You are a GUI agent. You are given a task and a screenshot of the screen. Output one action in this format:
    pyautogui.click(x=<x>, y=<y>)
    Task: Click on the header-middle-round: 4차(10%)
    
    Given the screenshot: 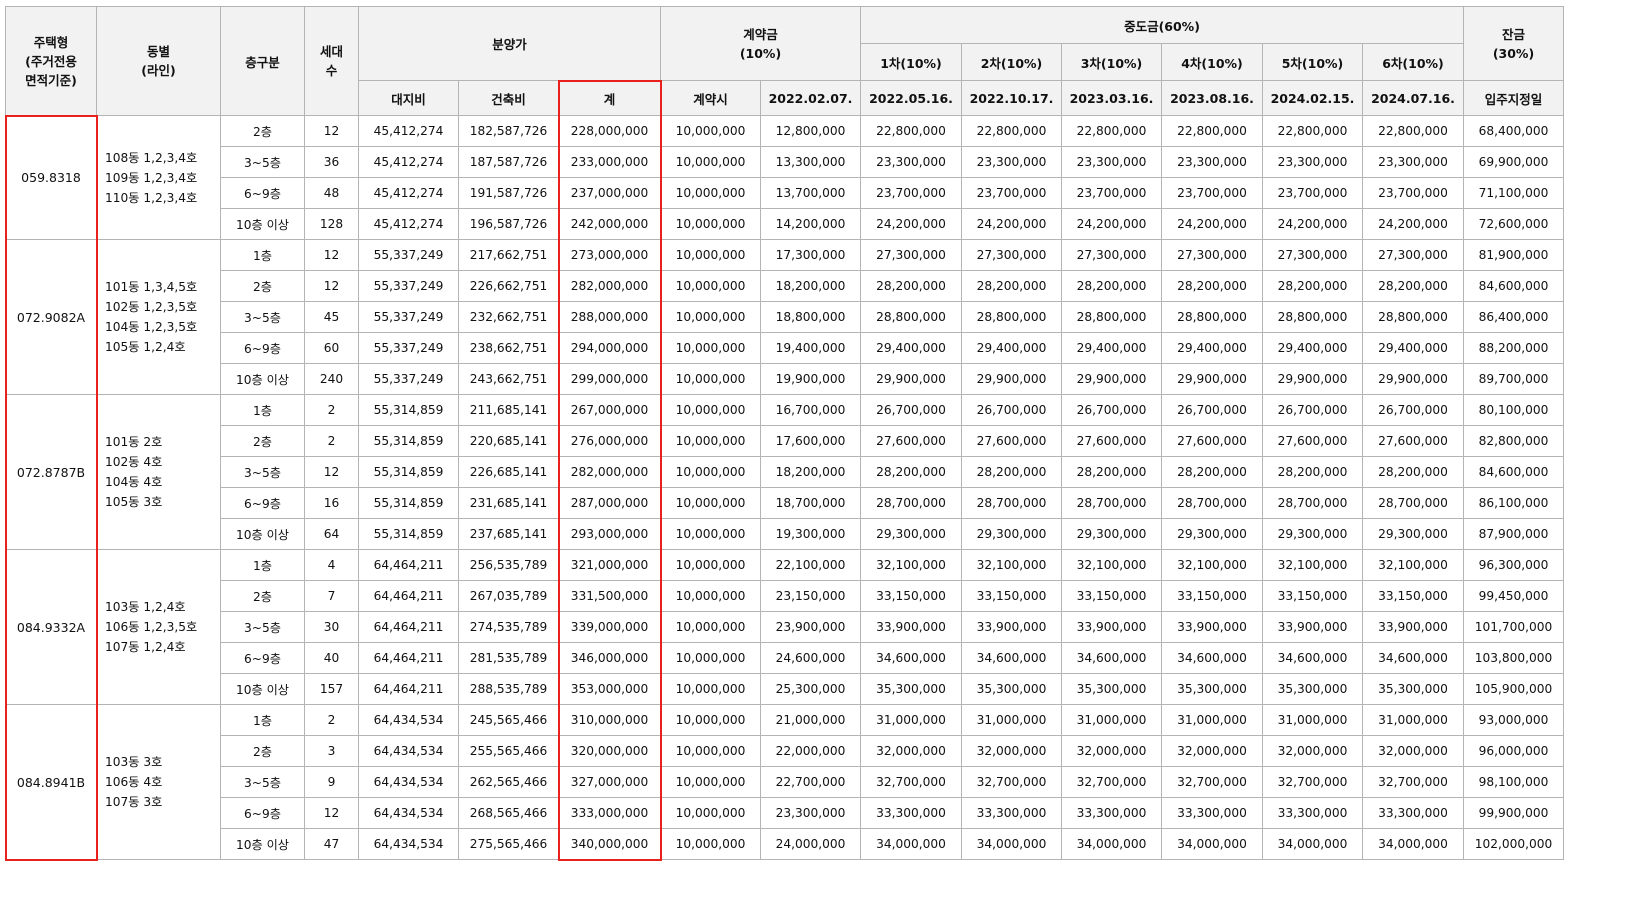 What is the action you would take?
    pyautogui.click(x=1212, y=62)
    